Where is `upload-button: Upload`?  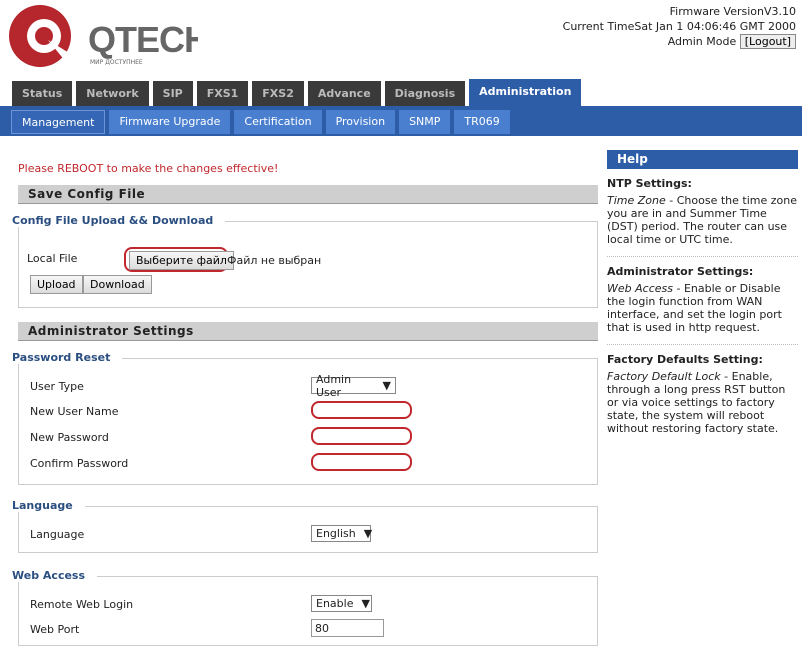 upload-button: Upload is located at coordinates (56, 284).